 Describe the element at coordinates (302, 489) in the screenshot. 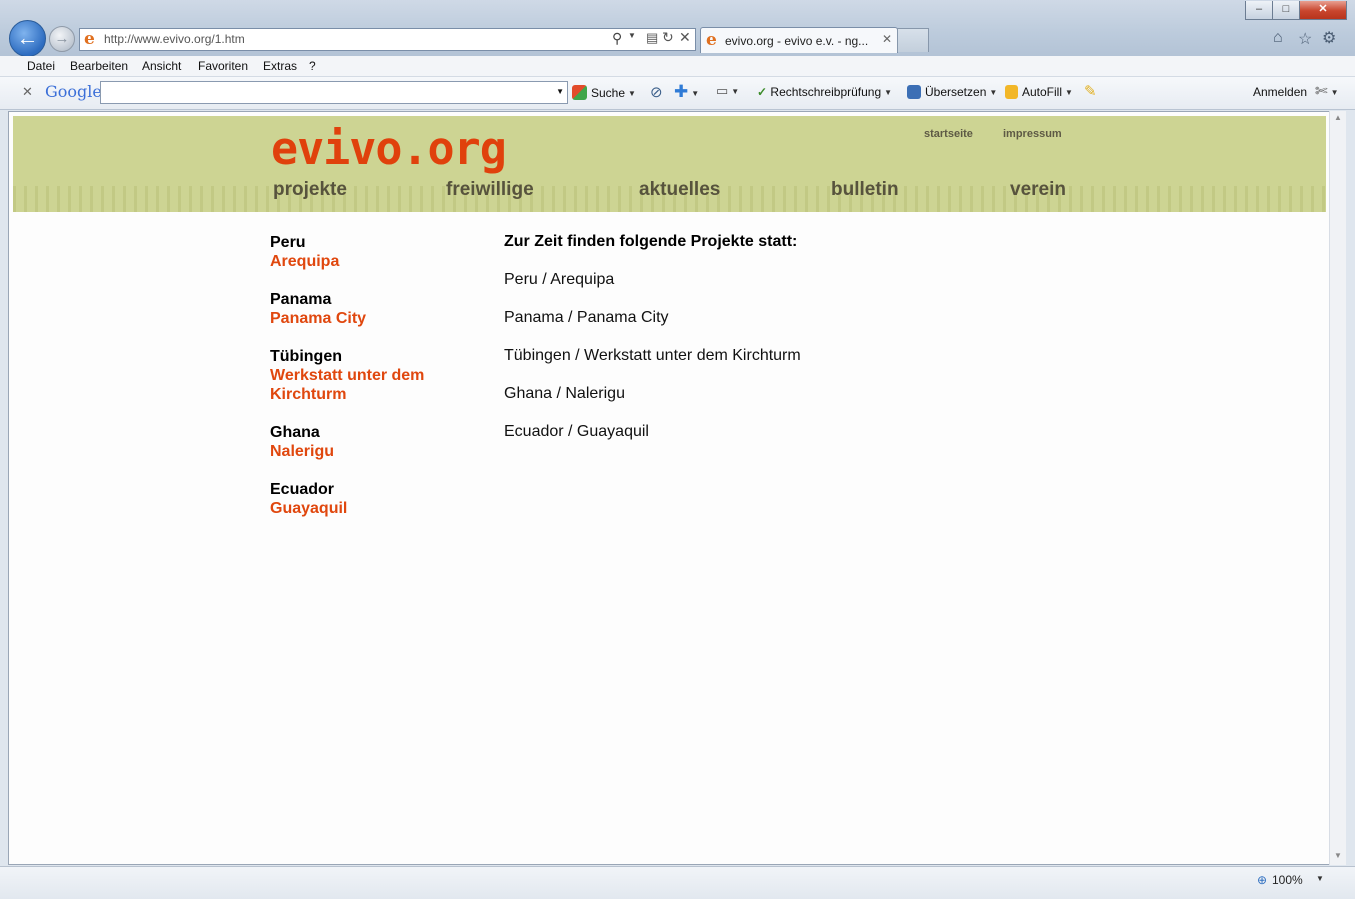

I see `sidebar-region: Ecuador` at that location.